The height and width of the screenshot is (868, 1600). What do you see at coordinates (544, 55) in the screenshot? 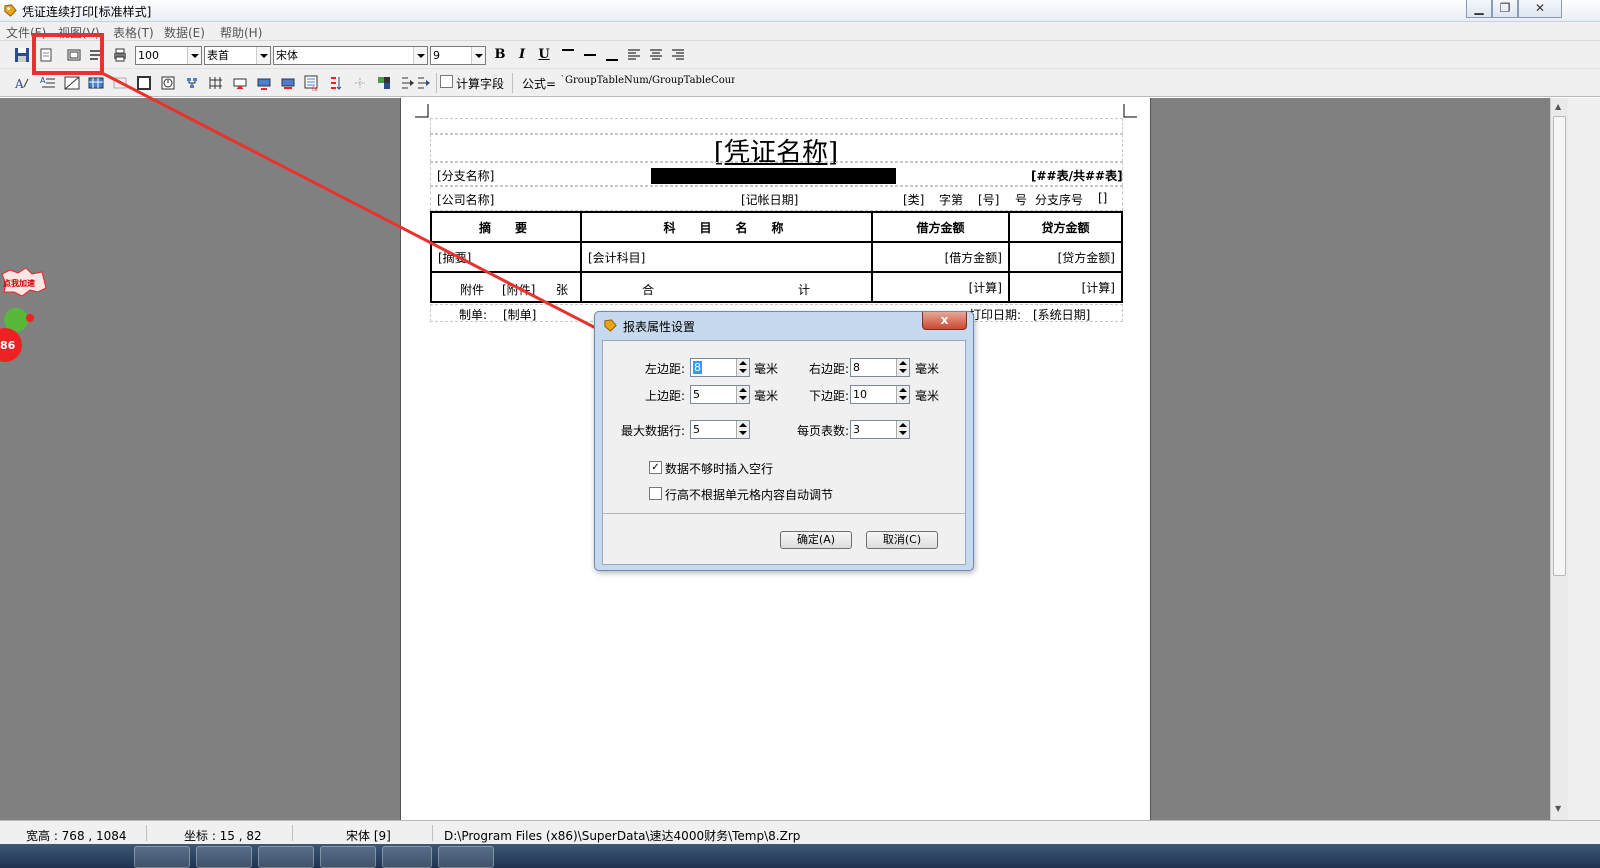
I see `underline-button: U` at bounding box center [544, 55].